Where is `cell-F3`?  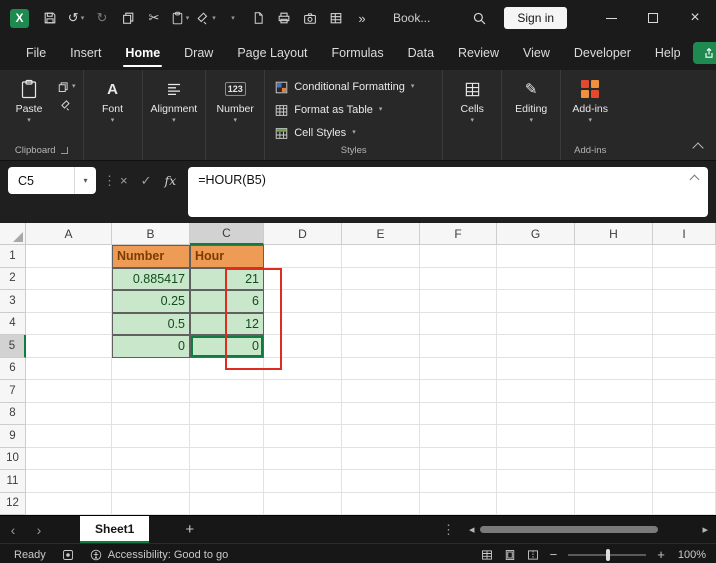 cell-F3 is located at coordinates (458, 301).